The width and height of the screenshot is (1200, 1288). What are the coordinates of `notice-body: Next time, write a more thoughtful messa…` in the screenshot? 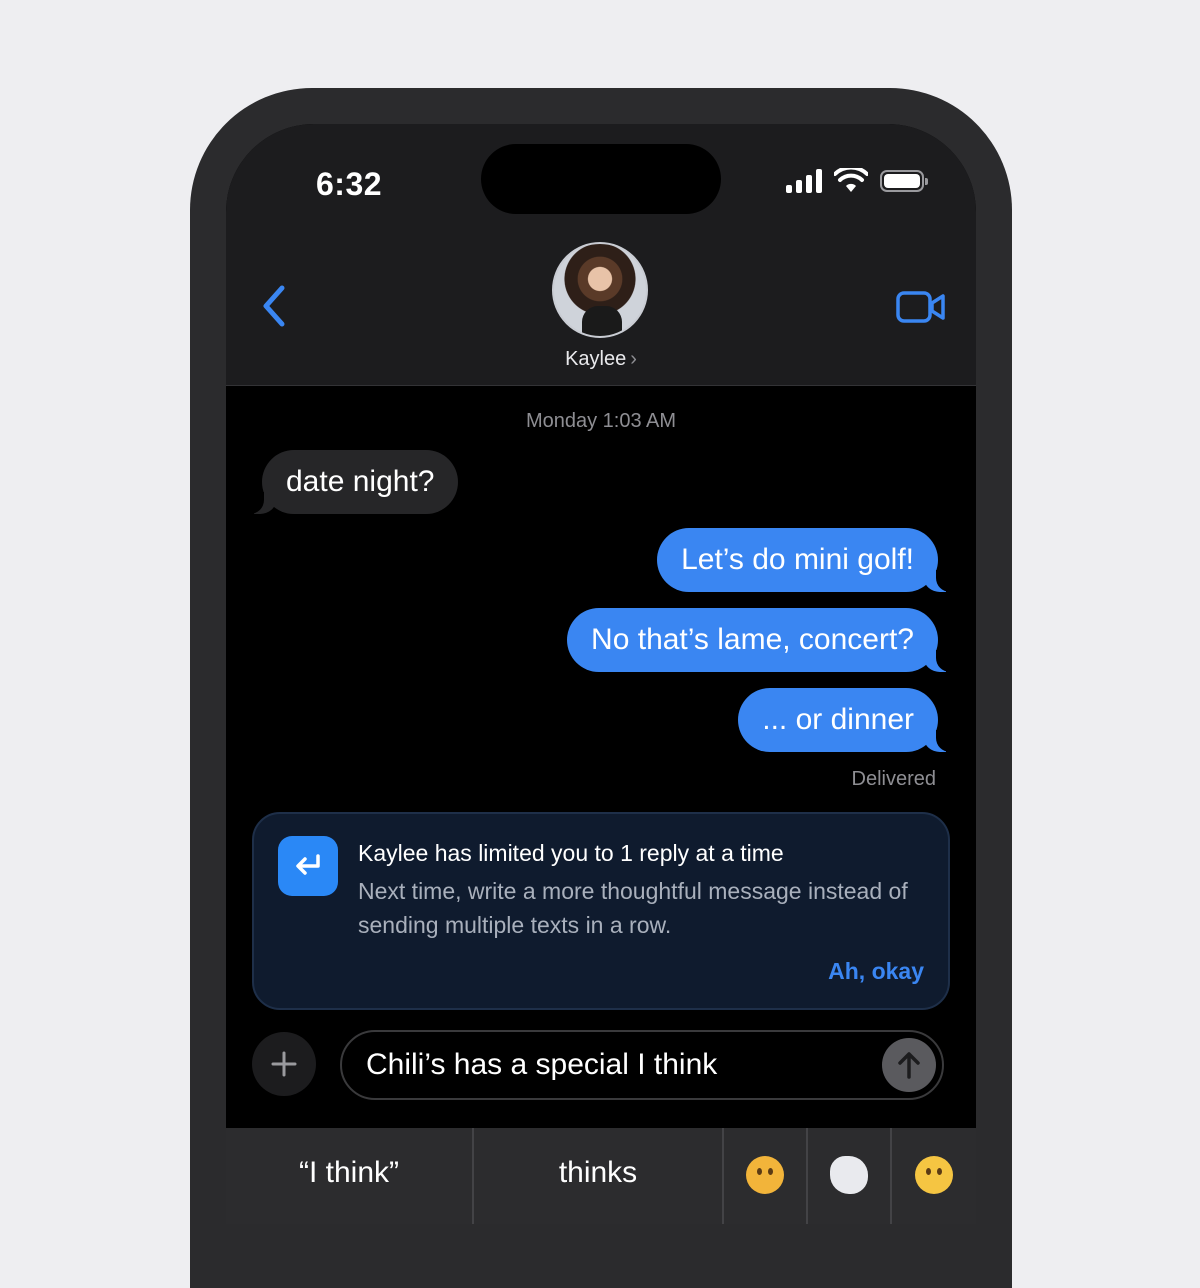 It's located at (633, 908).